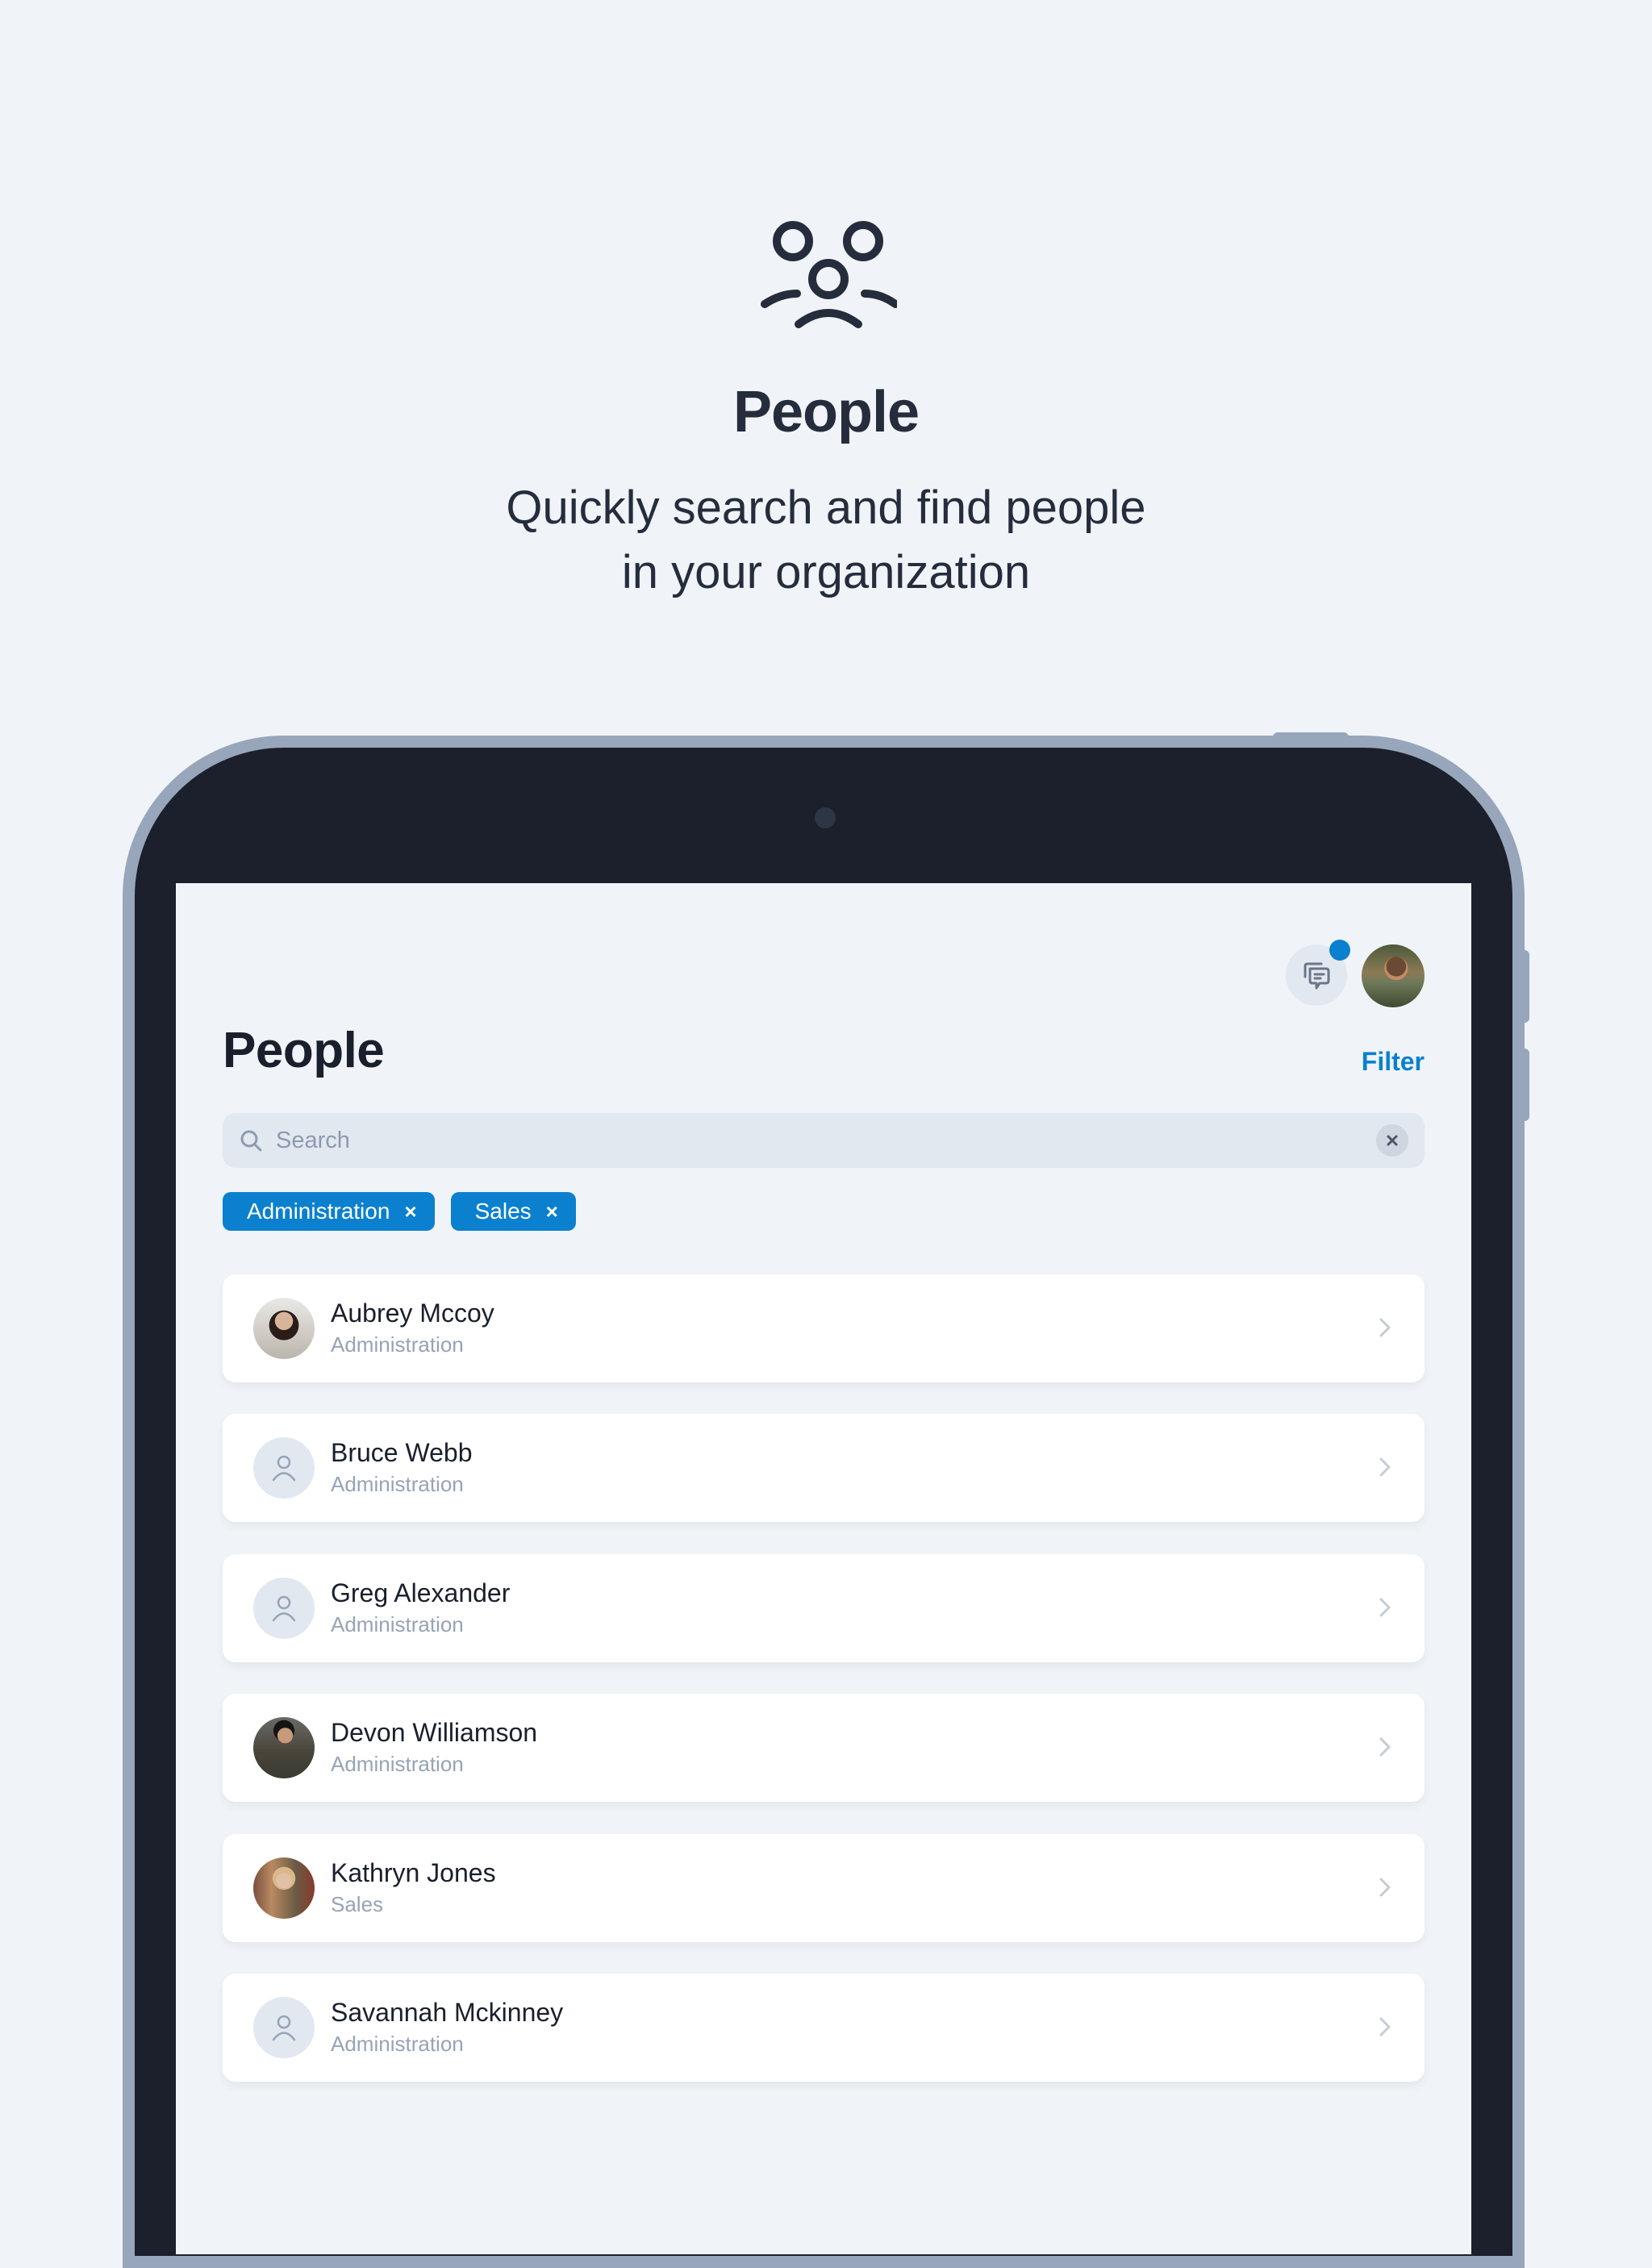  I want to click on person-name: Savannah Mckinney, so click(448, 2012).